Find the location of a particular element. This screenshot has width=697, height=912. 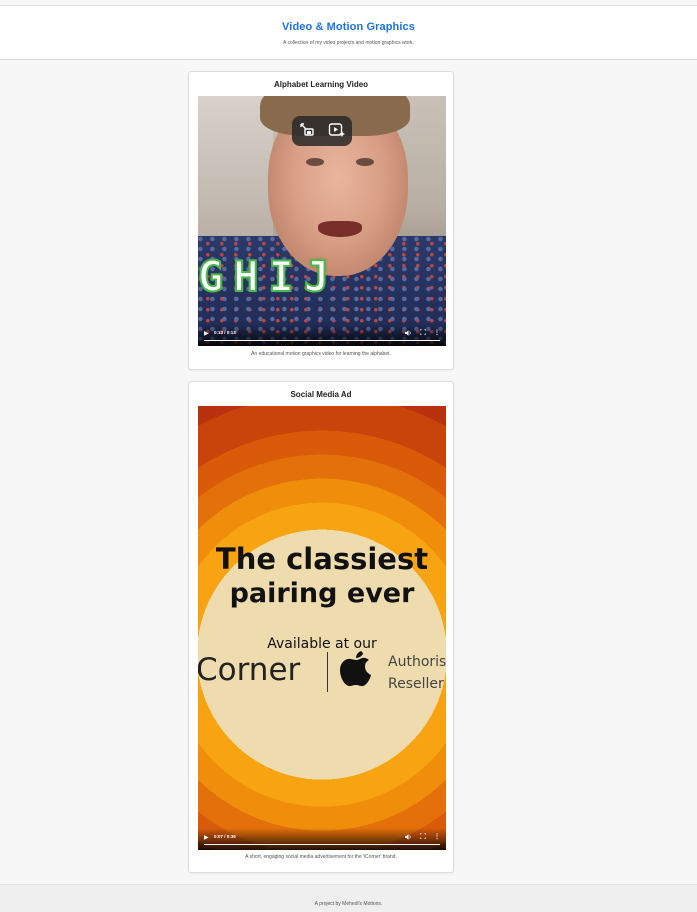

ad-brand-text: Corner is located at coordinates (249, 670).